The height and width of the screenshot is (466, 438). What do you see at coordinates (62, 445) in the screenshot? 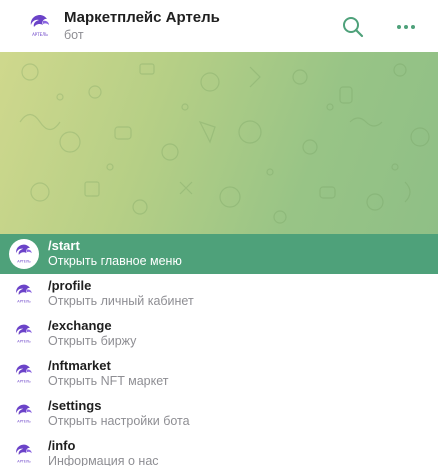
I see `command-name: /info` at bounding box center [62, 445].